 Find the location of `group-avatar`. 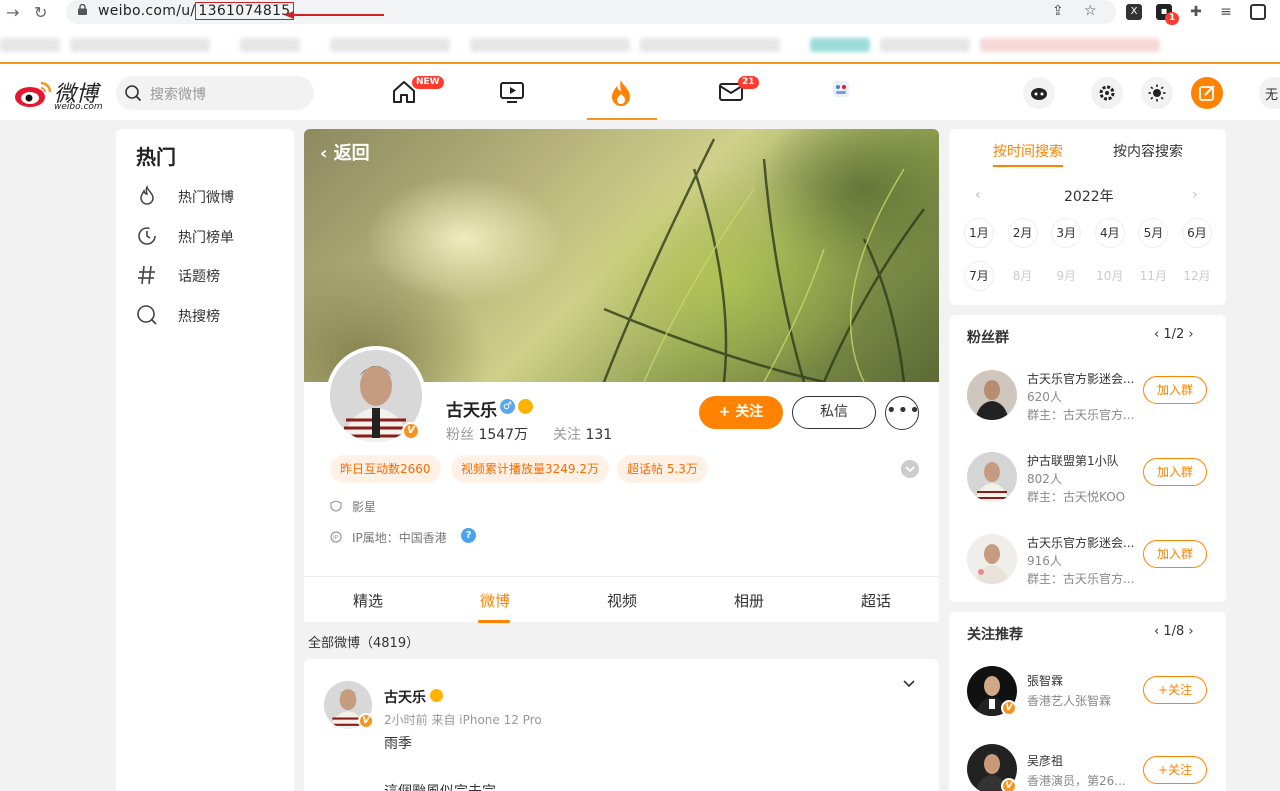

group-avatar is located at coordinates (992, 559).